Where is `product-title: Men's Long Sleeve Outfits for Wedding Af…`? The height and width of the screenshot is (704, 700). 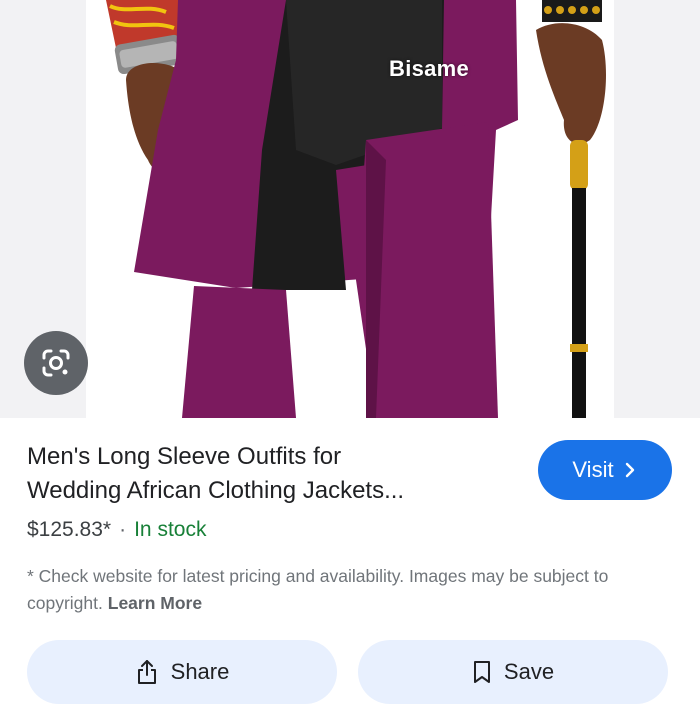 product-title: Men's Long Sleeve Outfits for Wedding Af… is located at coordinates (267, 474).